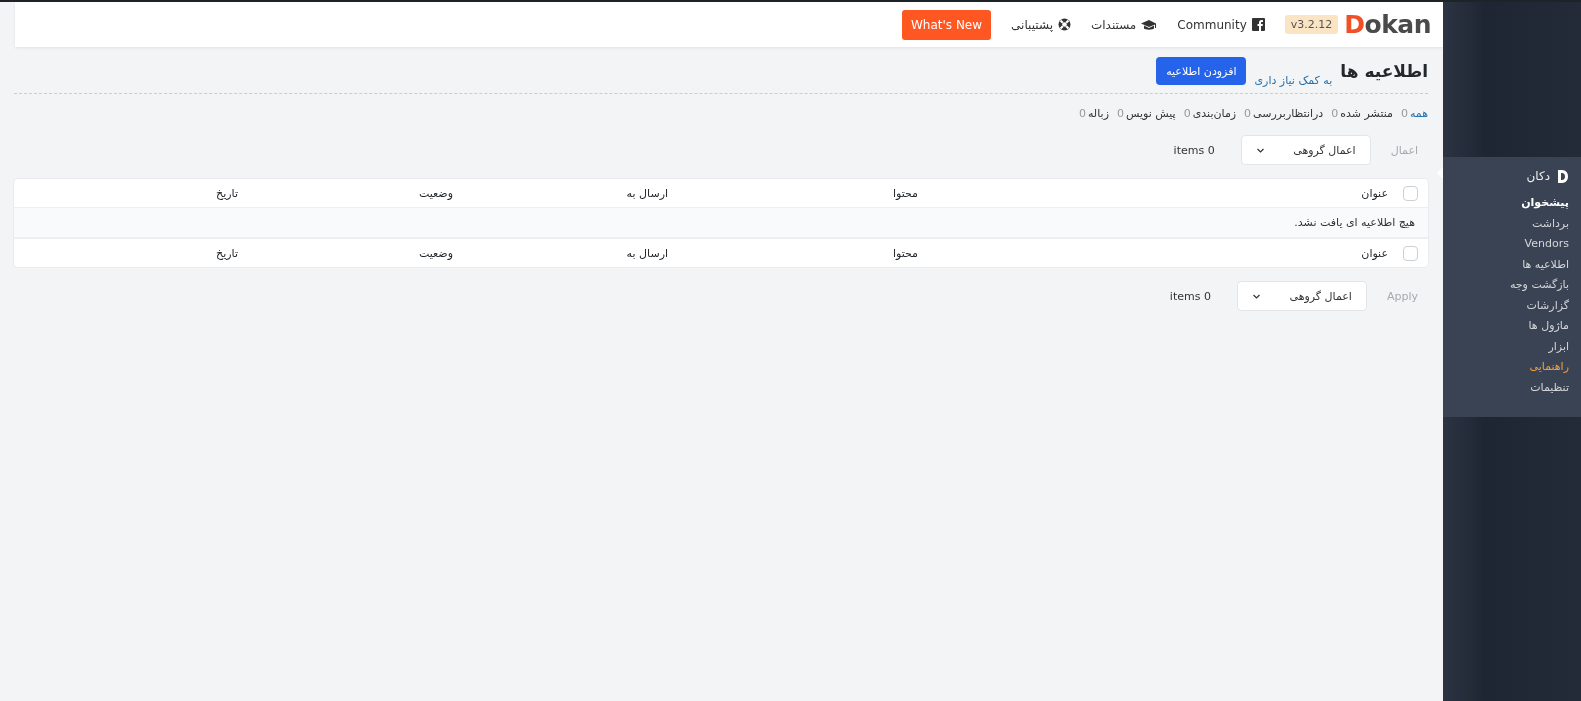  I want to click on pointer-icon, so click(1440, 173).